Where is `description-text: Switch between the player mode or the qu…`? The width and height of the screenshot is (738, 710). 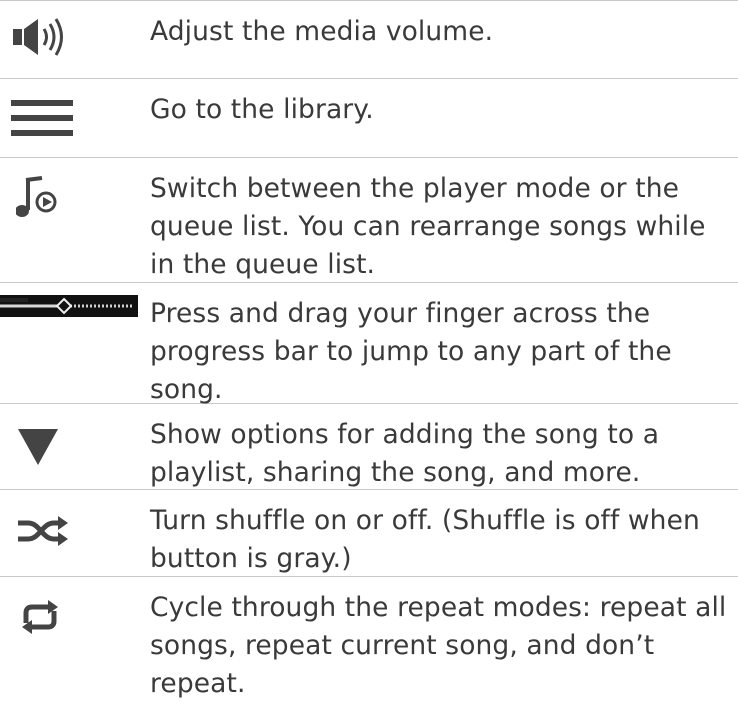
description-text: Switch between the player mode or the qu… is located at coordinates (428, 226).